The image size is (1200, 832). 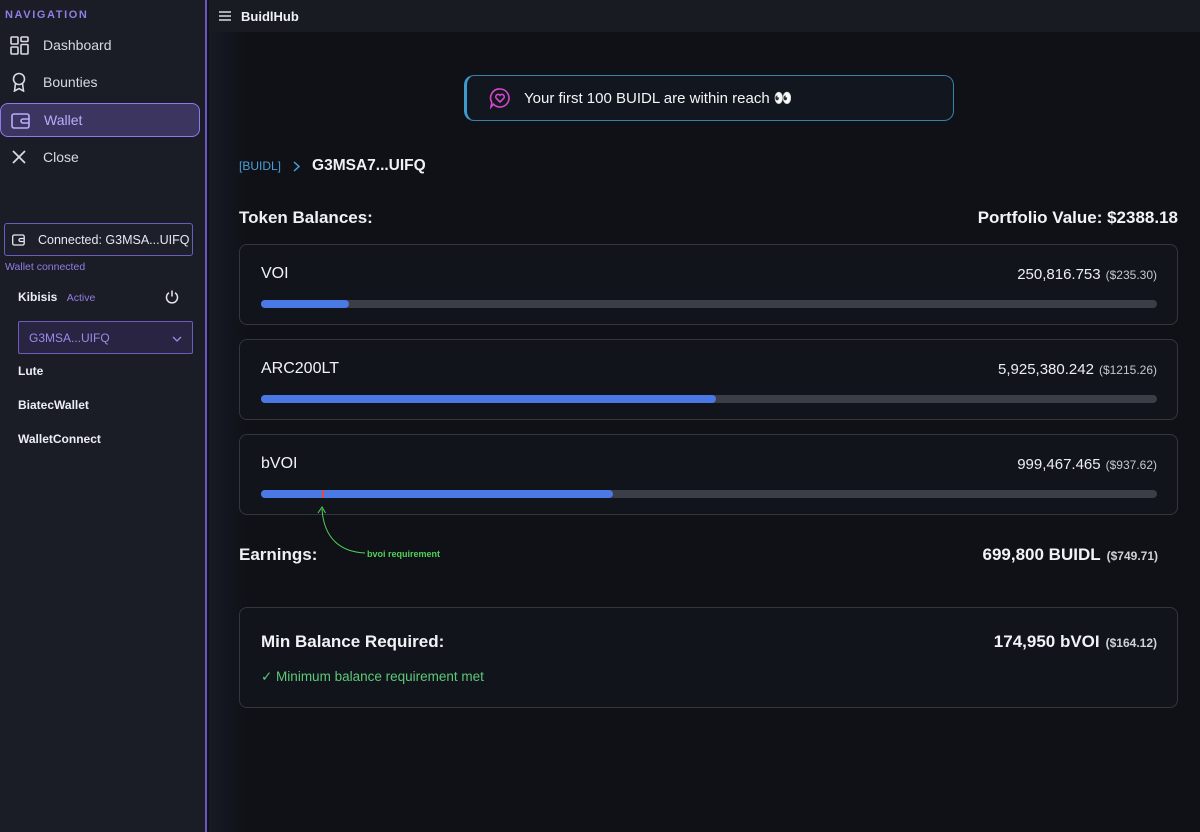 I want to click on dashboard-icon, so click(x=19, y=45).